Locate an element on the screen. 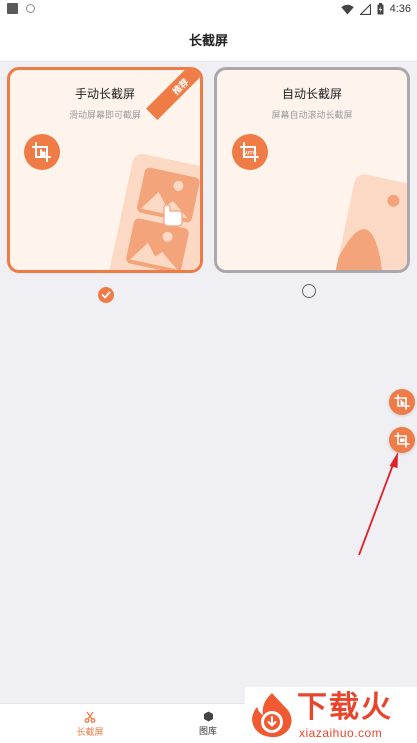  status-bar: 4:36 is located at coordinates (208, 9).